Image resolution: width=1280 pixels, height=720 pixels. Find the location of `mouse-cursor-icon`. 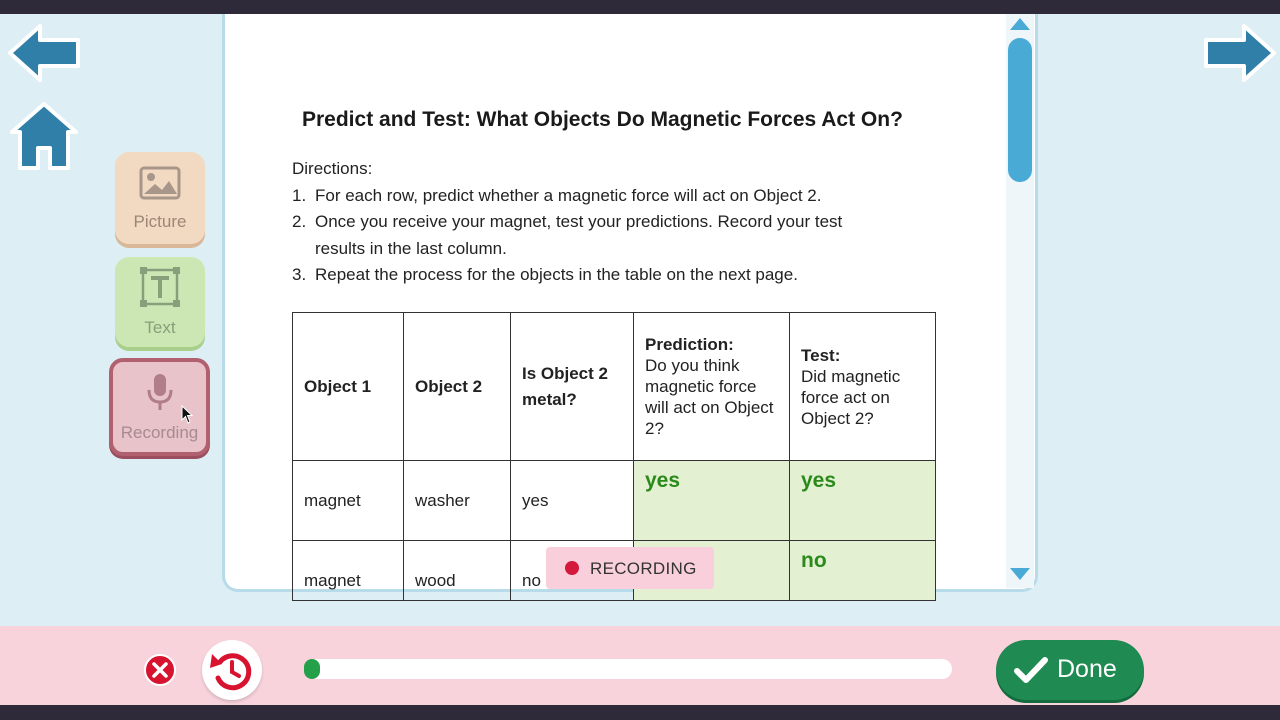

mouse-cursor-icon is located at coordinates (187, 414).